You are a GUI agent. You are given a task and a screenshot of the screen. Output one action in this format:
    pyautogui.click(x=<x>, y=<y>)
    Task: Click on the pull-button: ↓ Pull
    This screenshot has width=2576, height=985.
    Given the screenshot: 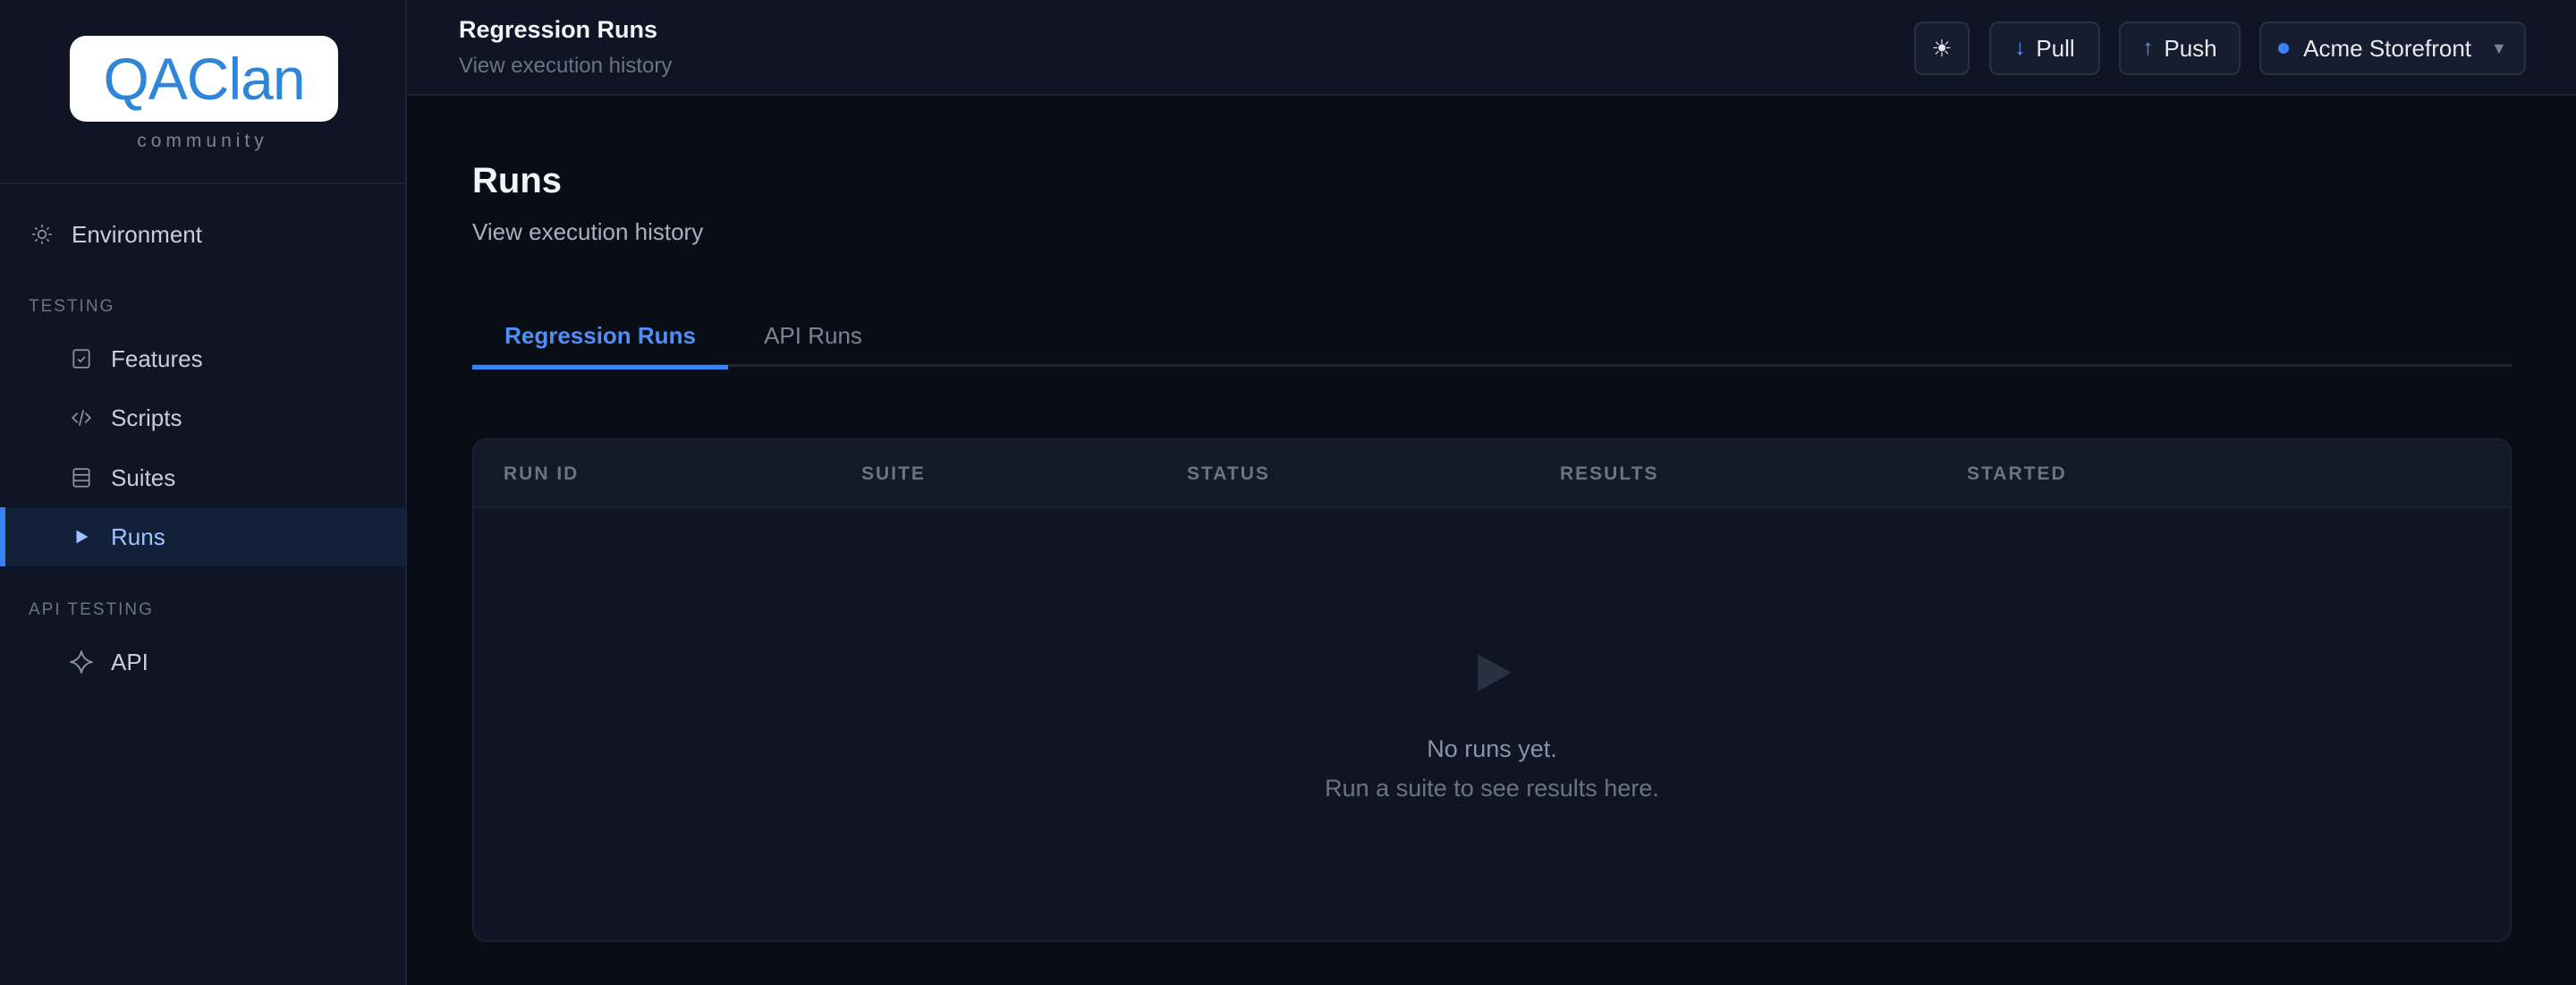 What is the action you would take?
    pyautogui.click(x=2044, y=48)
    